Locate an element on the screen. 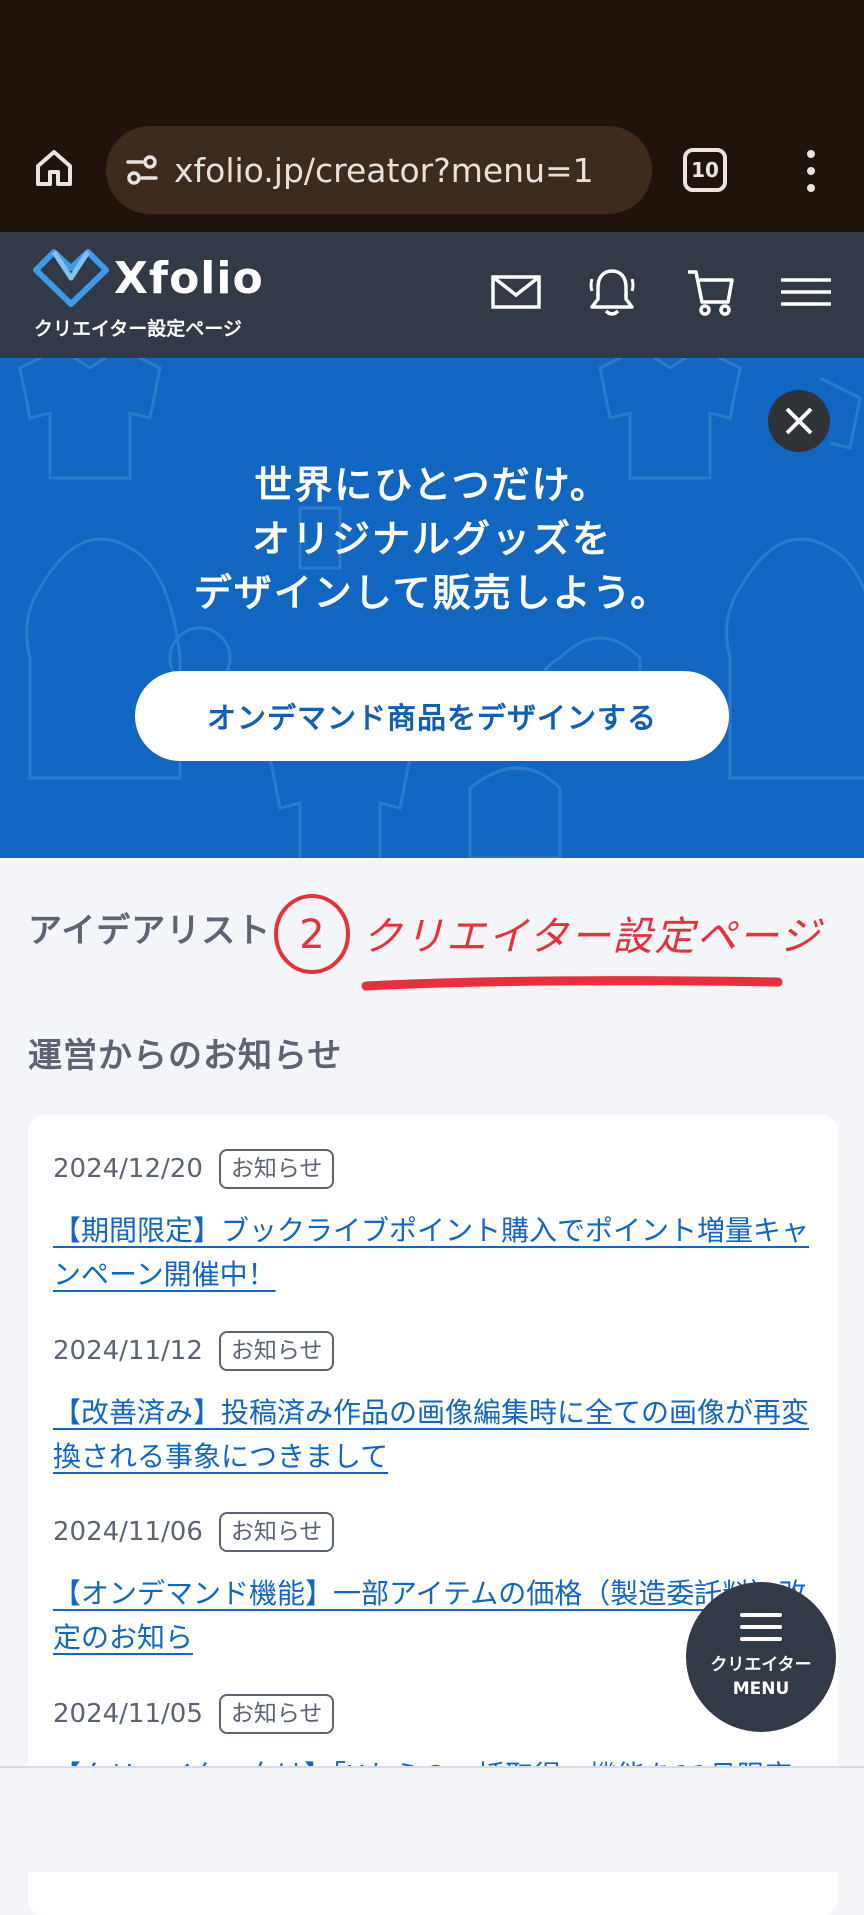 The height and width of the screenshot is (1915, 864). logo: Xfolio is located at coordinates (148, 278).